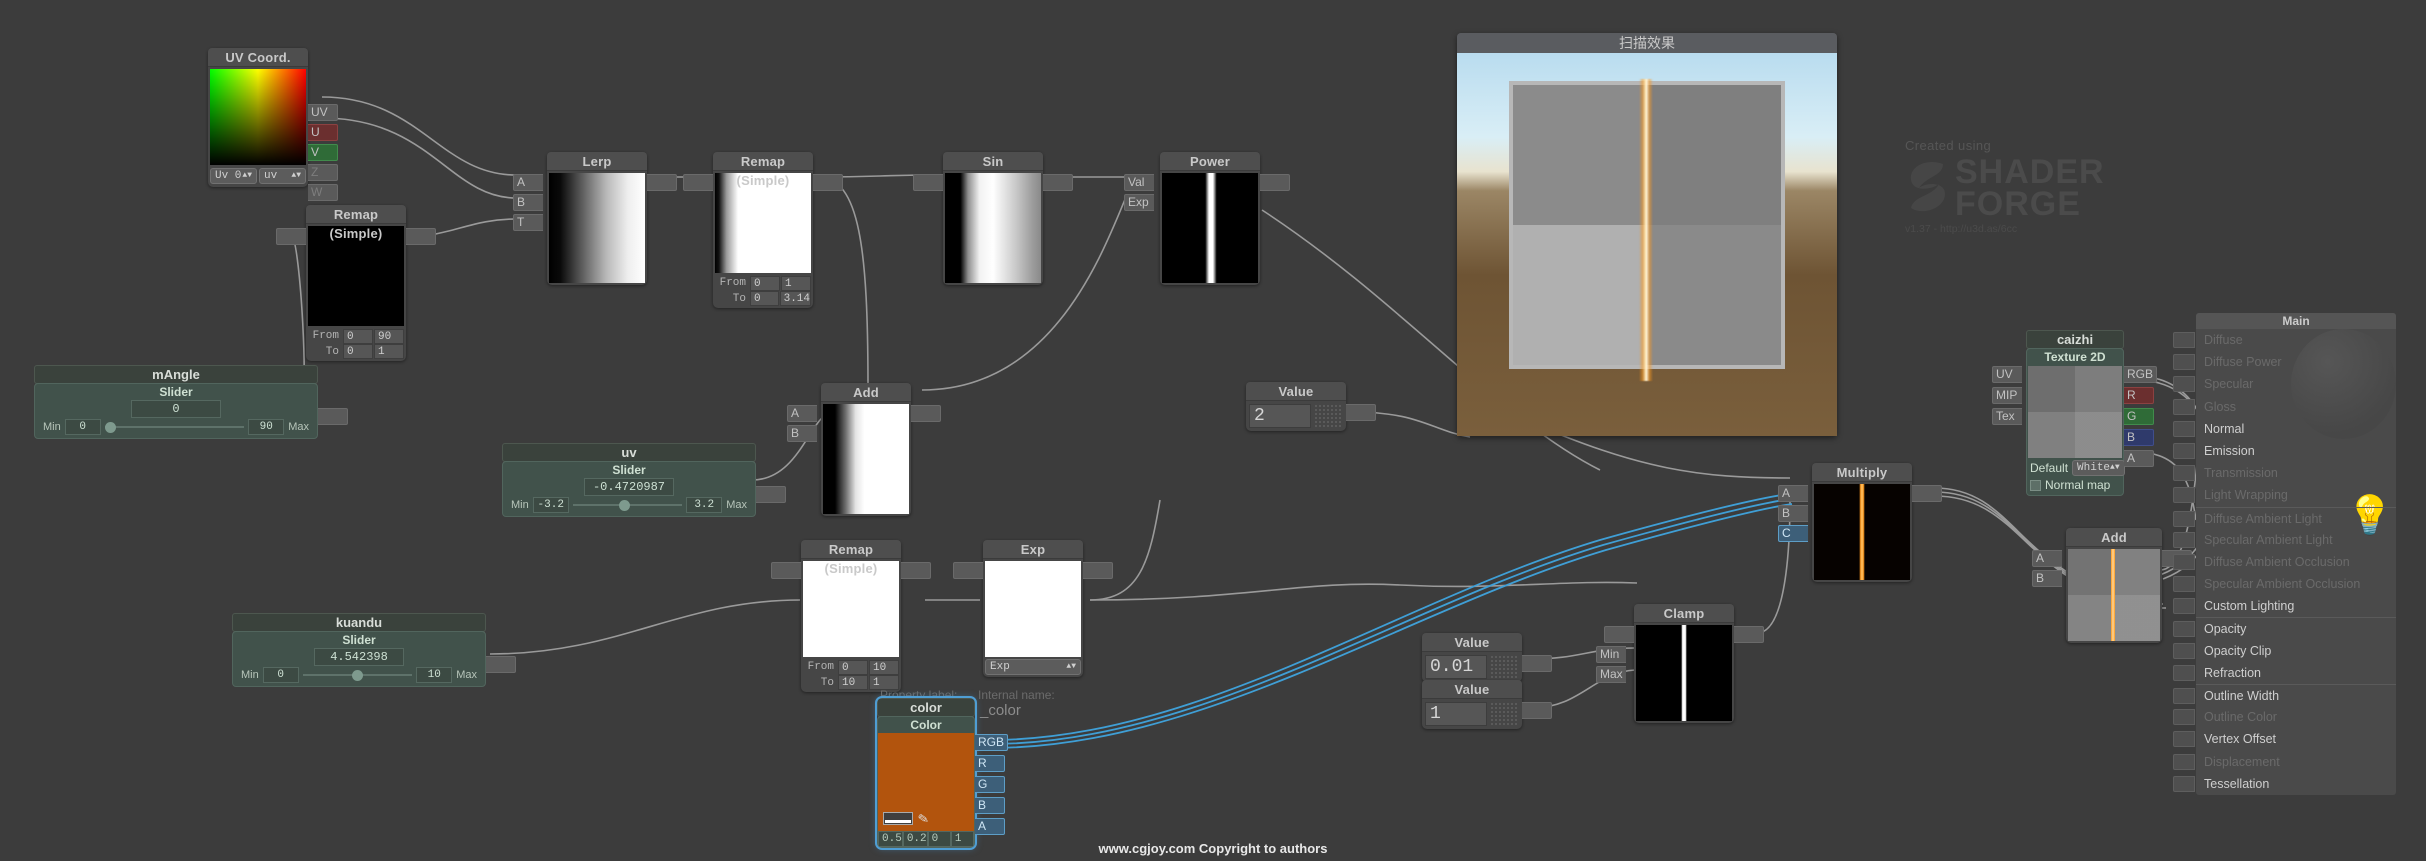  I want to click on main-node-row: Vertex Offset, so click(2284, 739).